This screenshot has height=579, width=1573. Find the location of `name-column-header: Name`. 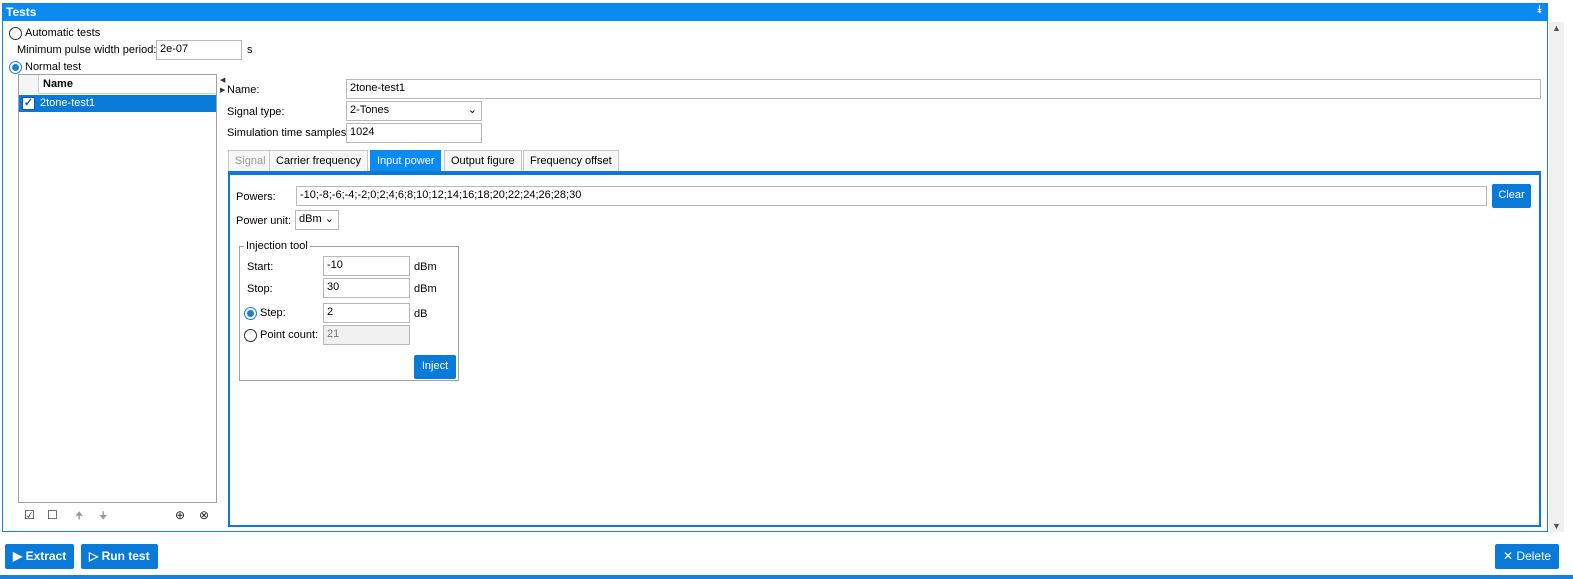

name-column-header: Name is located at coordinates (58, 84).